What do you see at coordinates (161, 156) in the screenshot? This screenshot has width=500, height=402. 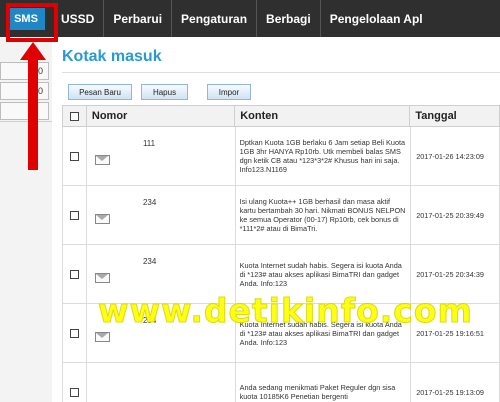 I see `sender-cell: 111` at bounding box center [161, 156].